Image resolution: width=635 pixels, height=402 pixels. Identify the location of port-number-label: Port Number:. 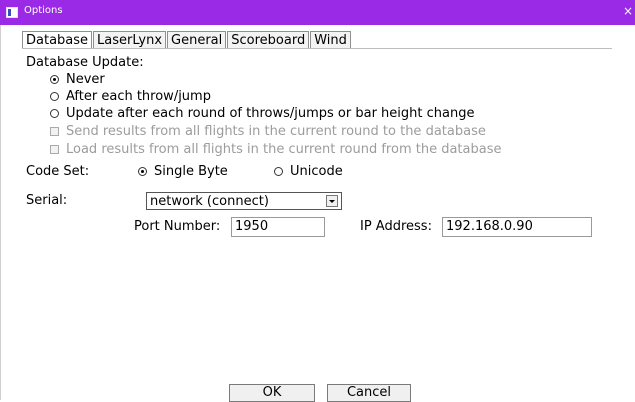
(177, 226).